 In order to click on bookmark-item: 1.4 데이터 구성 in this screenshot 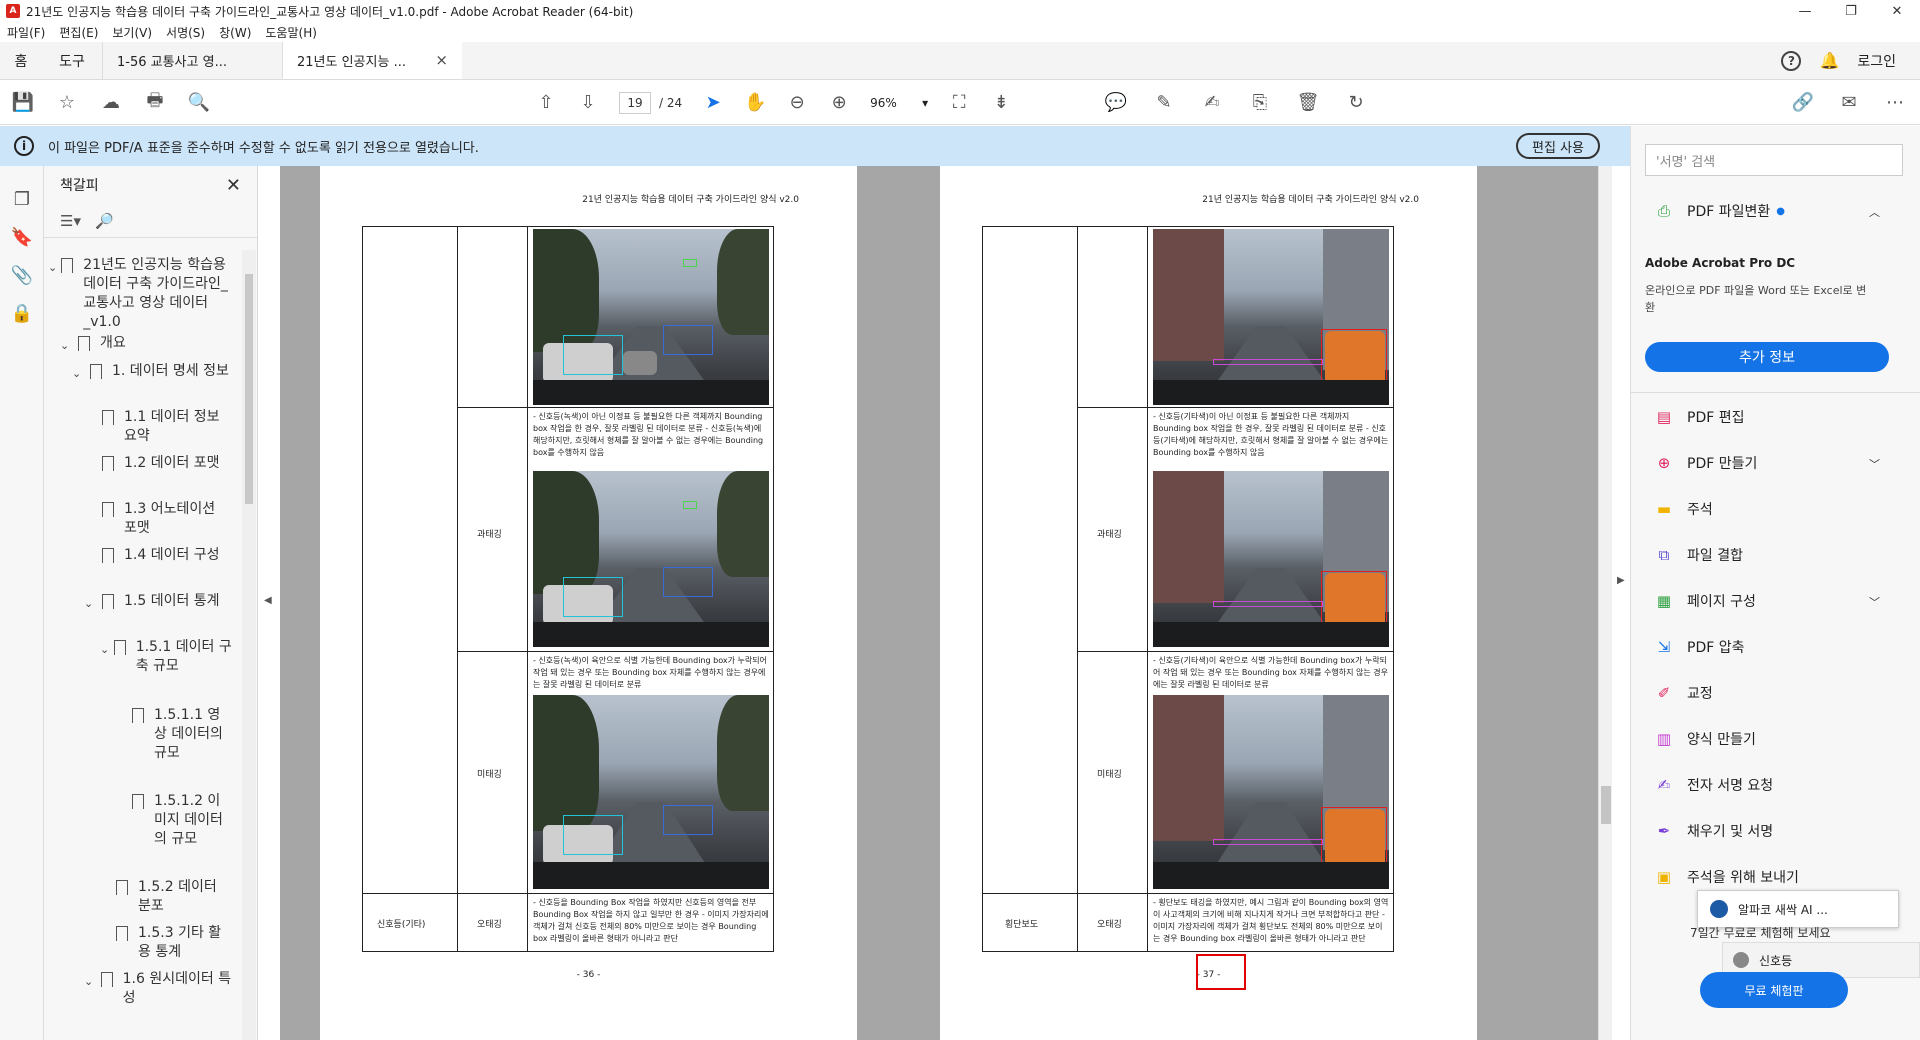, I will do `click(165, 555)`.